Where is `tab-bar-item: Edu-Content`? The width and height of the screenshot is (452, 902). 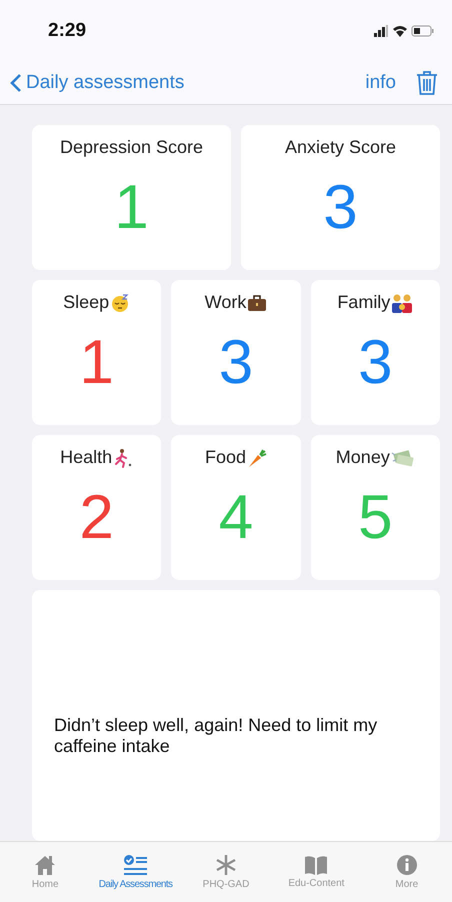
tab-bar-item: Edu-Content is located at coordinates (316, 872).